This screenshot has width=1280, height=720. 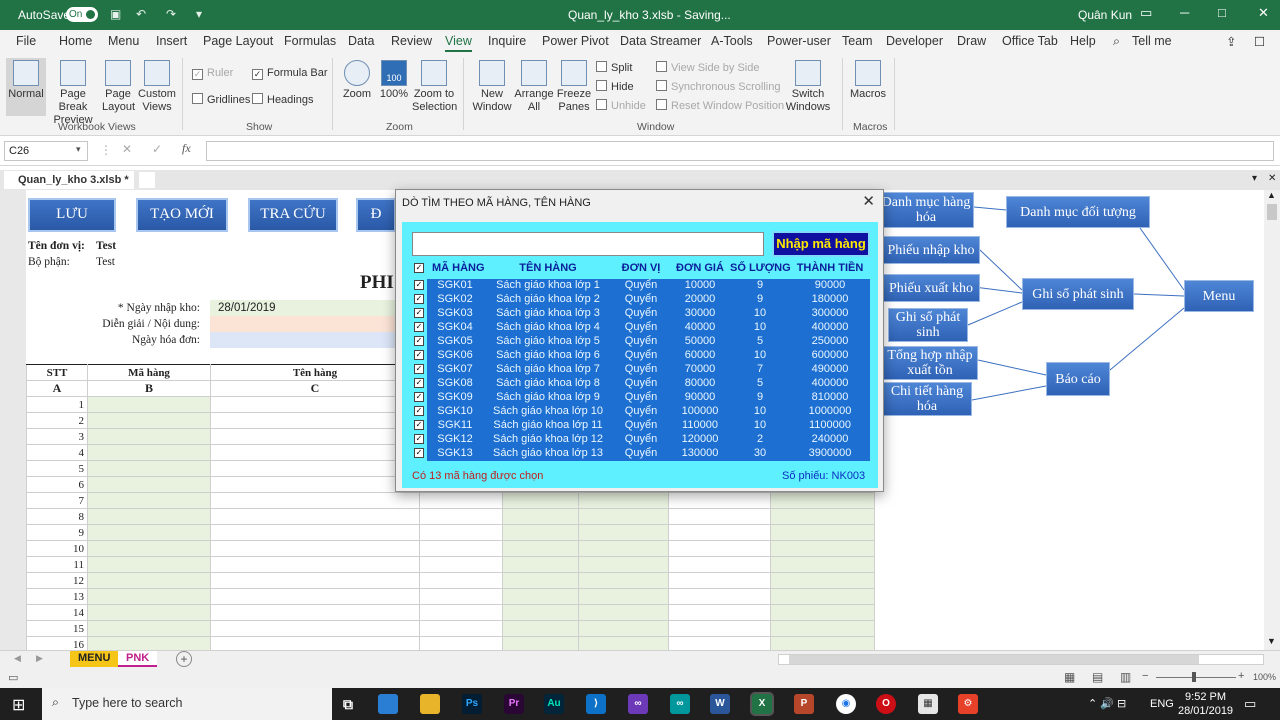 I want to click on diagram-bao-cao: Báo cáo, so click(x=1078, y=379).